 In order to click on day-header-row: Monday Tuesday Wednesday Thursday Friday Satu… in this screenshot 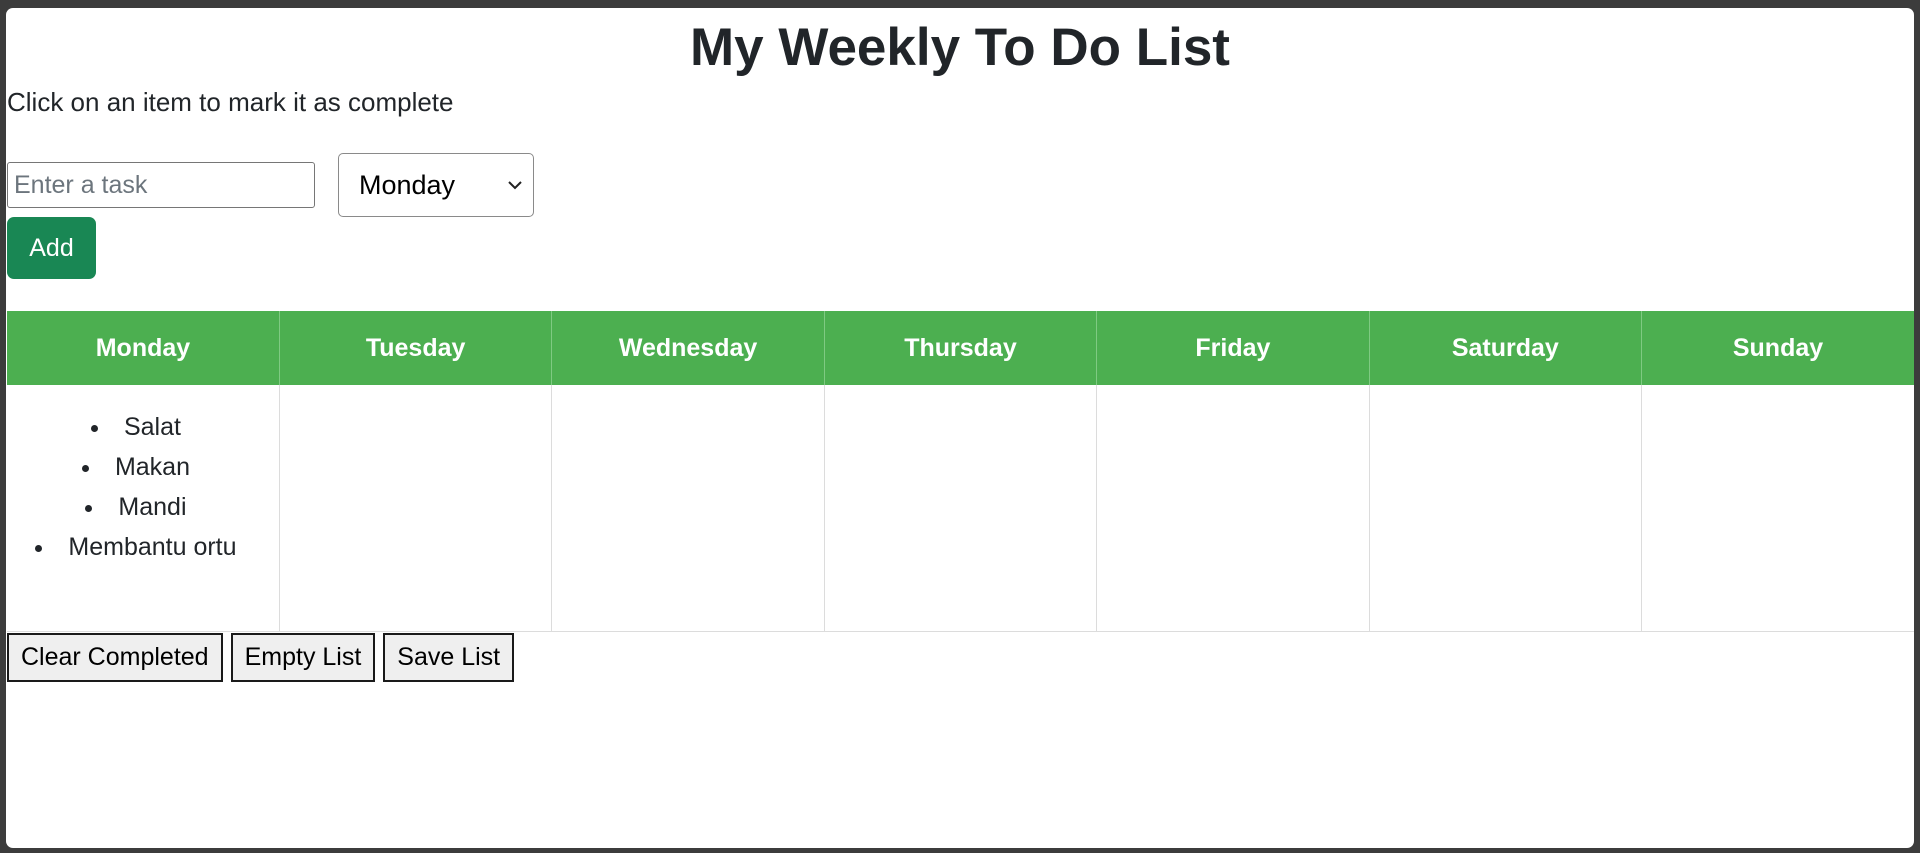, I will do `click(960, 348)`.